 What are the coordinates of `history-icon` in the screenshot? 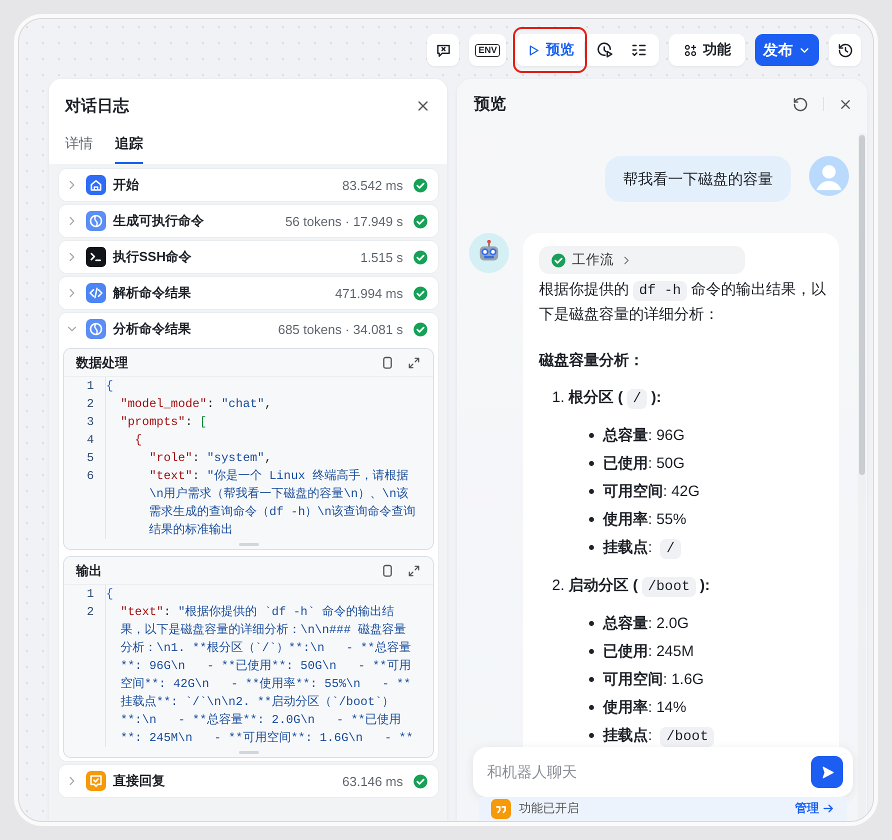 It's located at (845, 50).